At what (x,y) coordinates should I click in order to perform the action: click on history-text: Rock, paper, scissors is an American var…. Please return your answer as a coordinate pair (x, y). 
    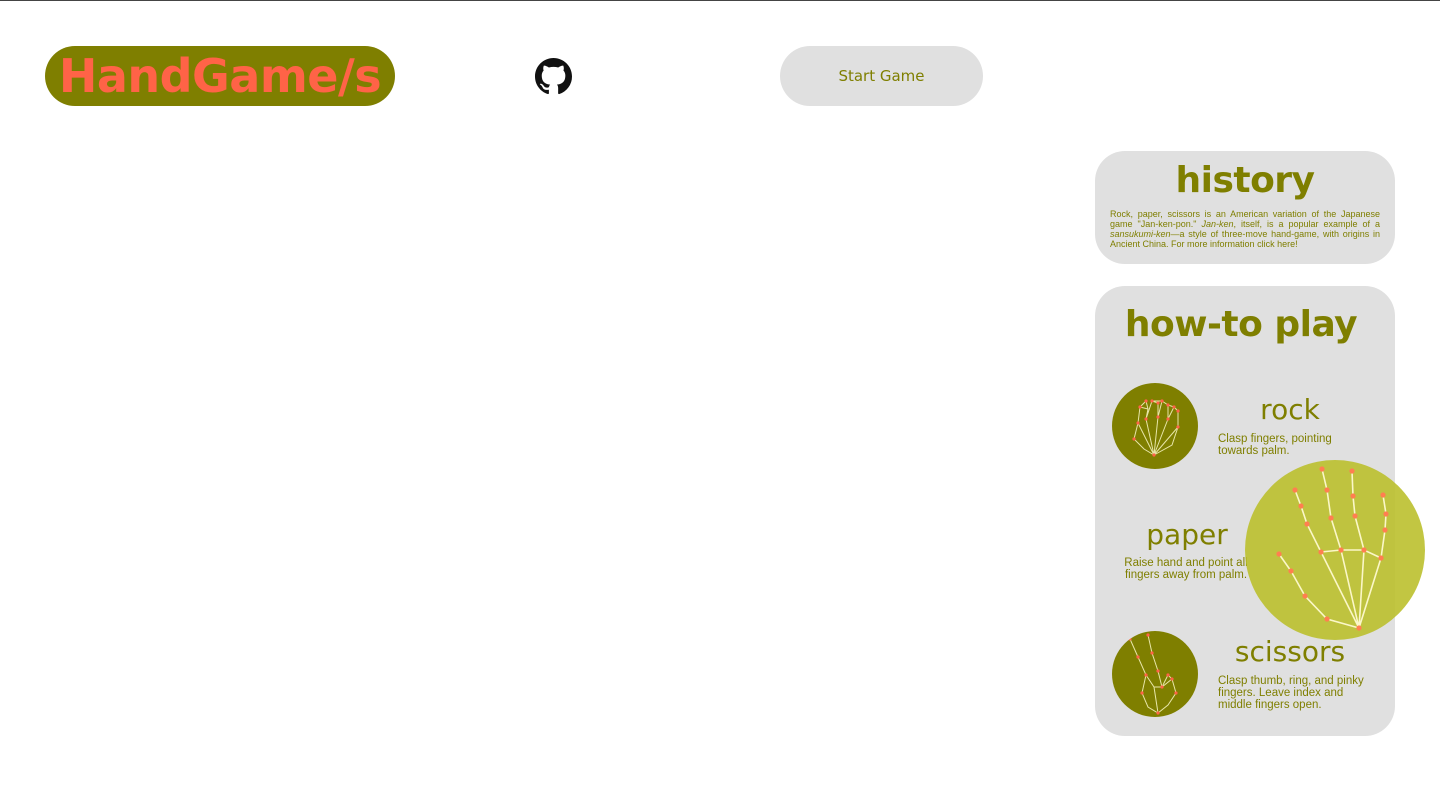
    Looking at the image, I should click on (1245, 229).